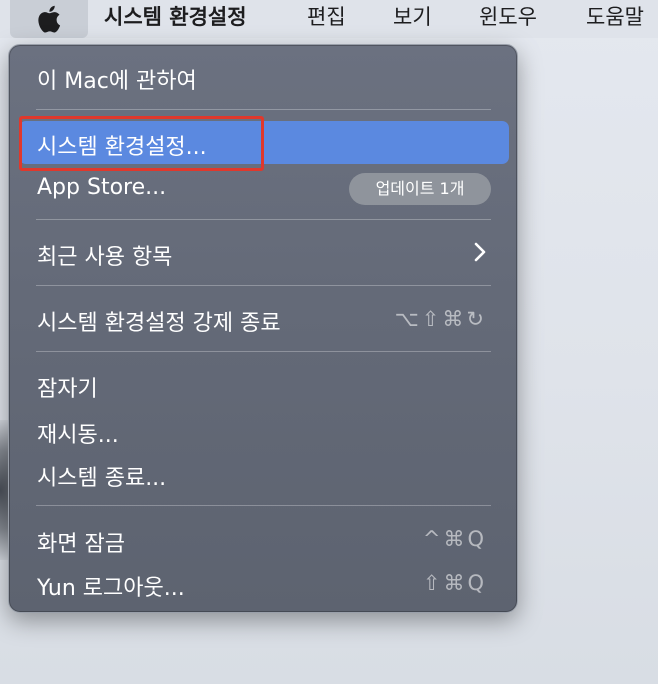  What do you see at coordinates (81, 542) in the screenshot?
I see `menu-item-lock-screen: 화면 잠금` at bounding box center [81, 542].